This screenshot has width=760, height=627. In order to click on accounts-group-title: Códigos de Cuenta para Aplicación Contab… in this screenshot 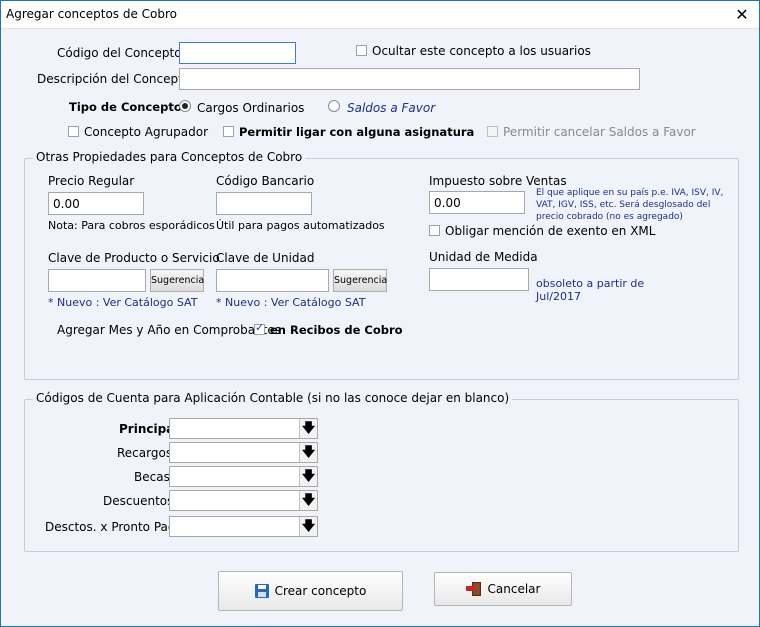, I will do `click(273, 398)`.